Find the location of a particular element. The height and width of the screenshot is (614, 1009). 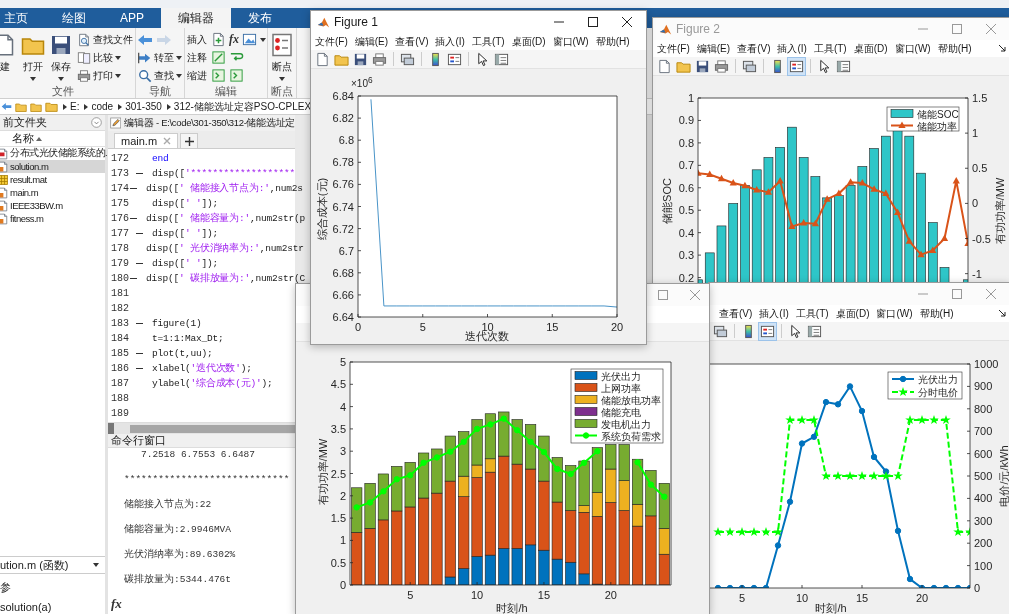

tick-label: 800 is located at coordinates (983, 408).